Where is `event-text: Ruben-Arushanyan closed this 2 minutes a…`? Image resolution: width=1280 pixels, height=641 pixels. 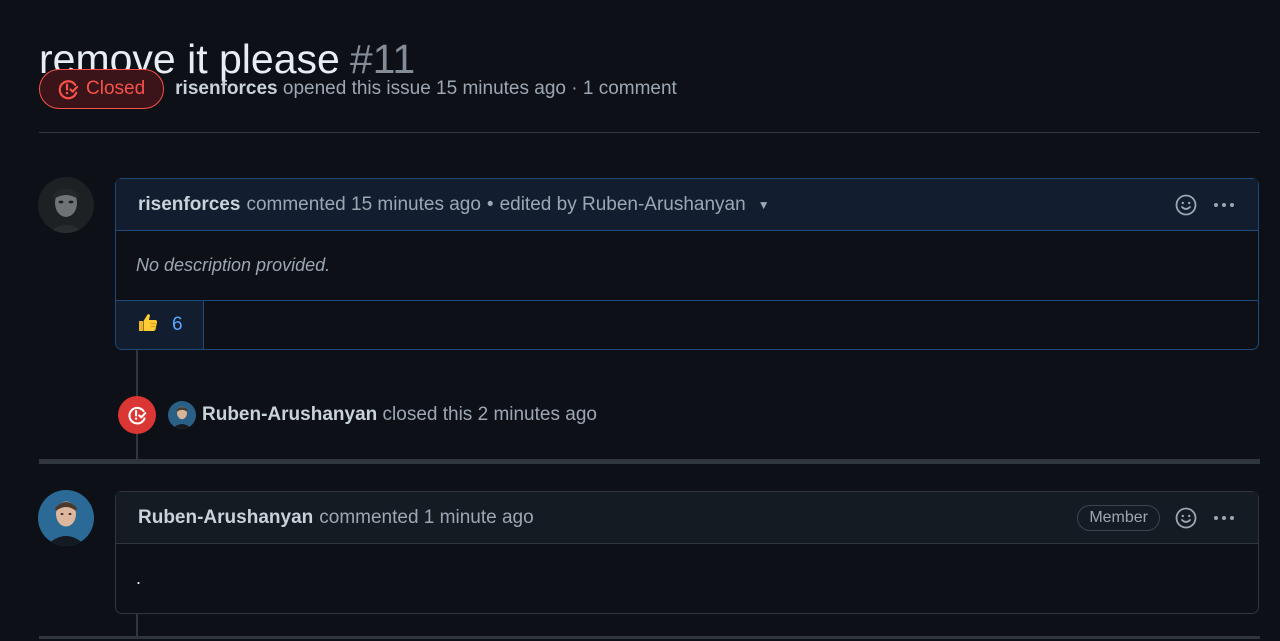 event-text: Ruben-Arushanyan closed this 2 minutes a… is located at coordinates (399, 415).